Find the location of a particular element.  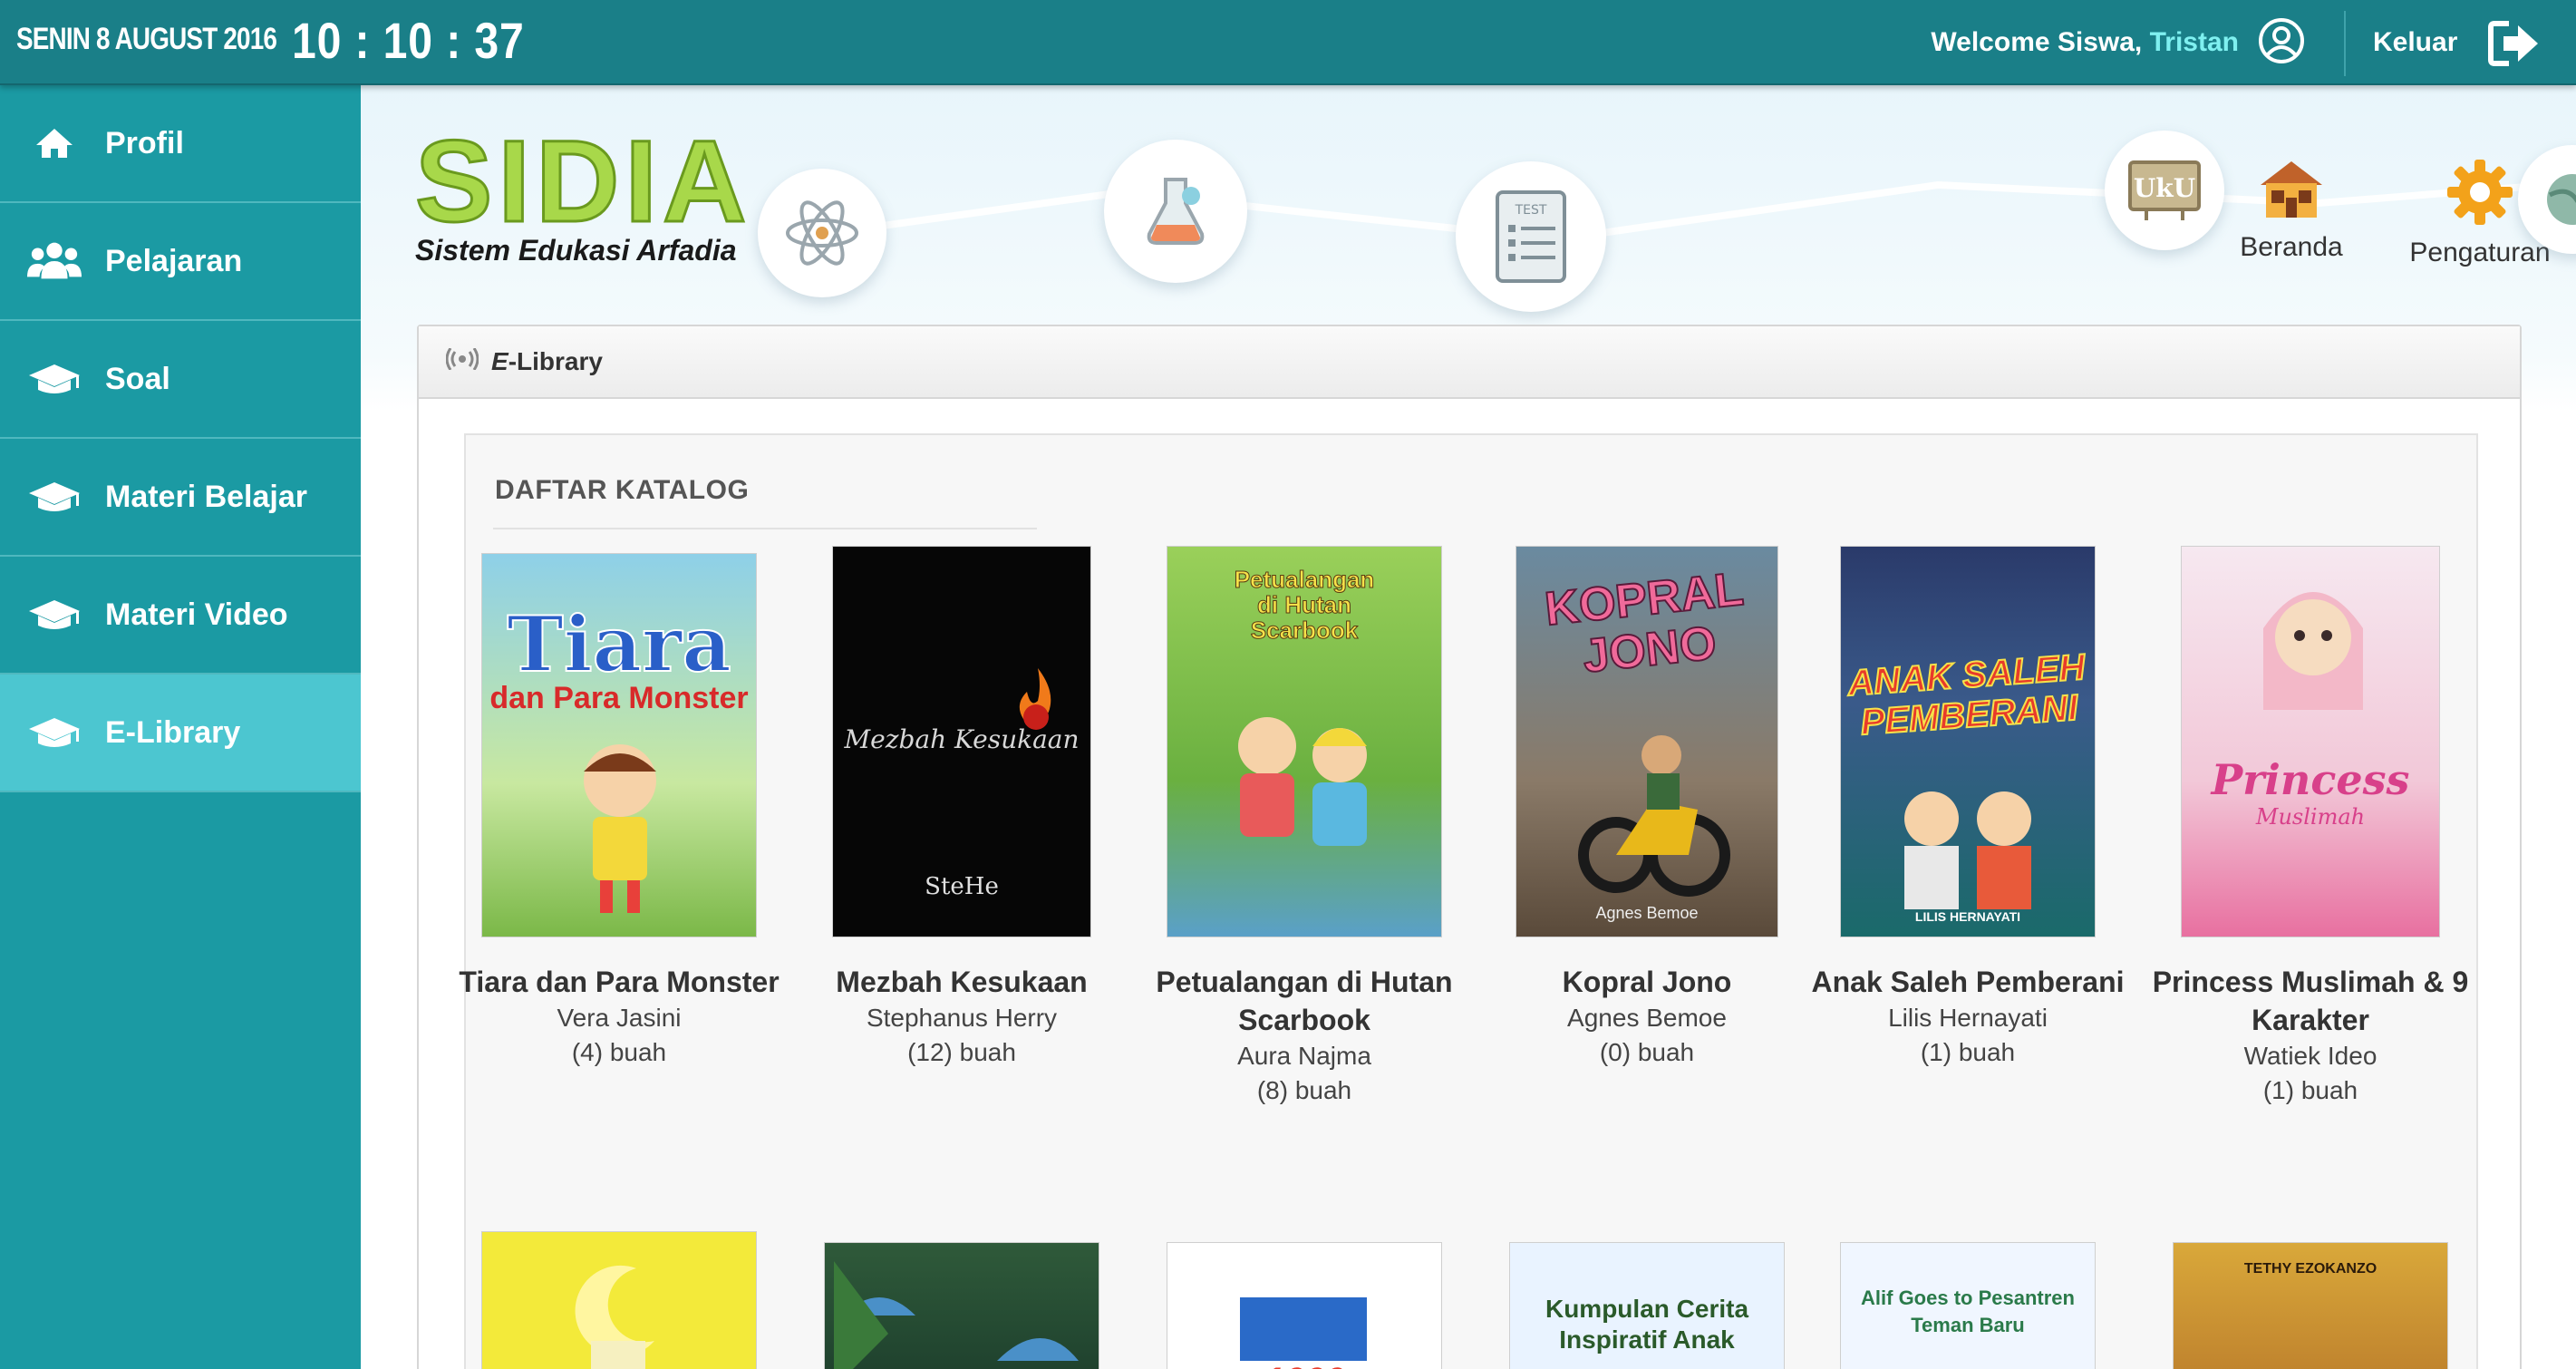

book-cover: TETHY EZOKANZO is located at coordinates (2310, 1305).